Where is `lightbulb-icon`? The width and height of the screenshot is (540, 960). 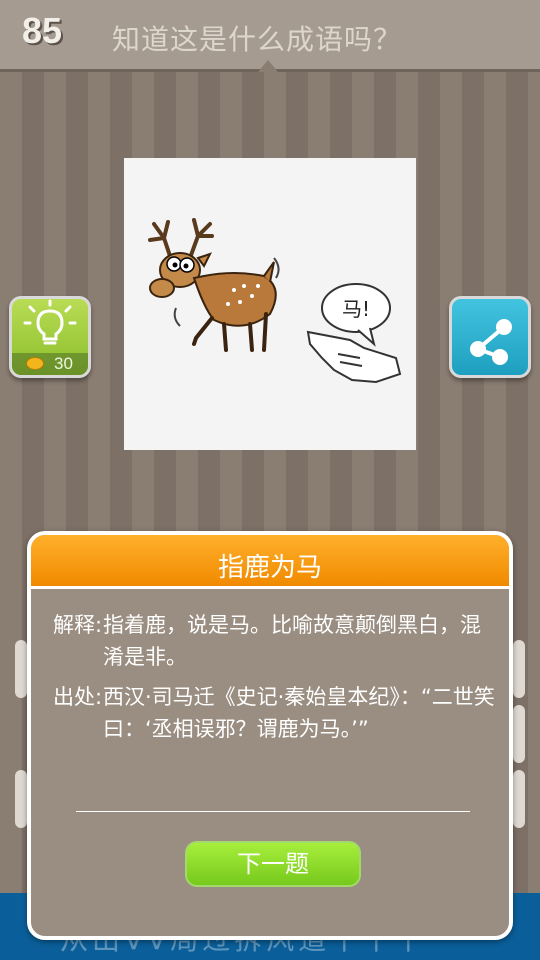 lightbulb-icon is located at coordinates (50, 322).